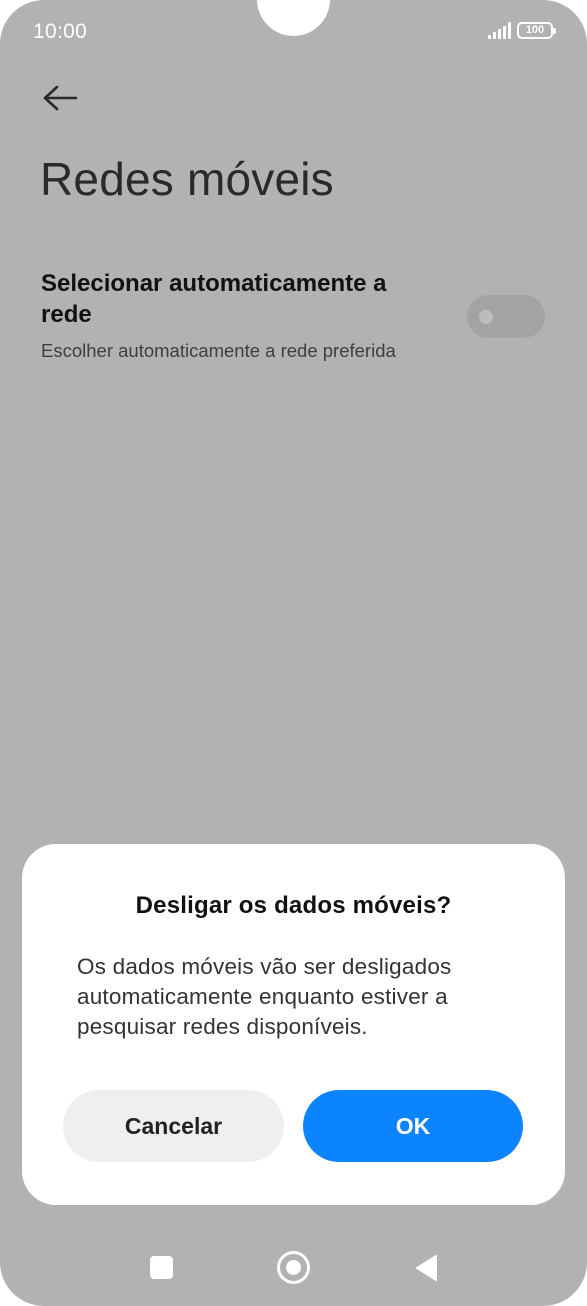 The height and width of the screenshot is (1306, 587). What do you see at coordinates (60, 31) in the screenshot?
I see `status-time: 10:00` at bounding box center [60, 31].